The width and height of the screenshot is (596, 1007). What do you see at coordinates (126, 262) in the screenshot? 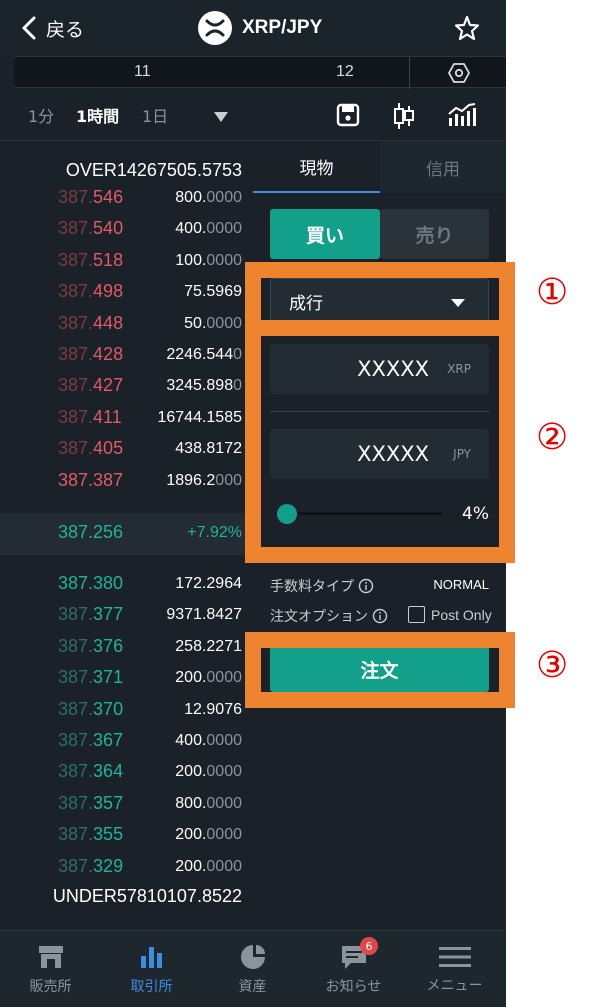
I see `ask-row: 387.518 100.0000` at bounding box center [126, 262].